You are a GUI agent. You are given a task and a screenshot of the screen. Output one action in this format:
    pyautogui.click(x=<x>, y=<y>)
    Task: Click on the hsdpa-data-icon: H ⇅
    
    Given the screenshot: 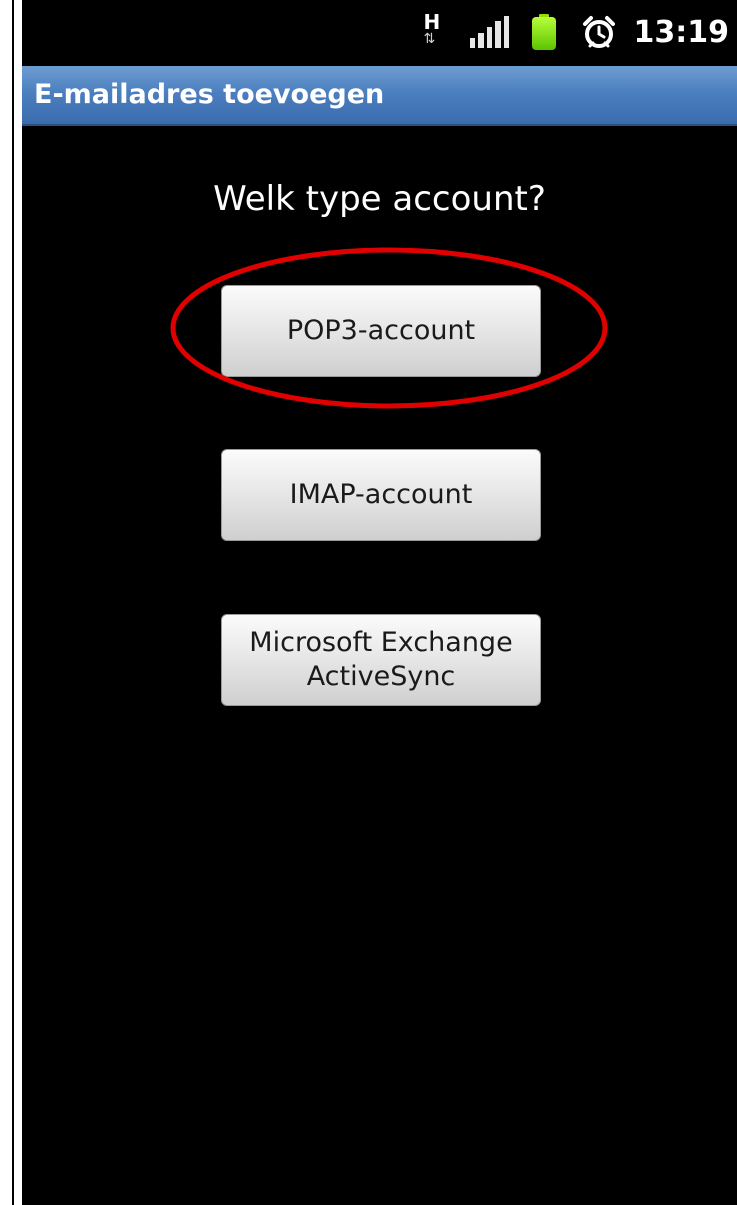 What is the action you would take?
    pyautogui.click(x=435, y=32)
    